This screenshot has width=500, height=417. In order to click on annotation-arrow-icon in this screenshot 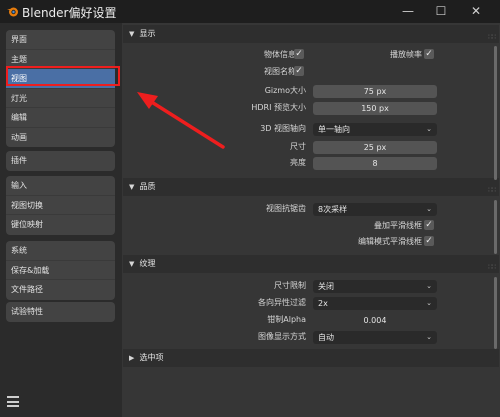, I will do `click(181, 120)`.